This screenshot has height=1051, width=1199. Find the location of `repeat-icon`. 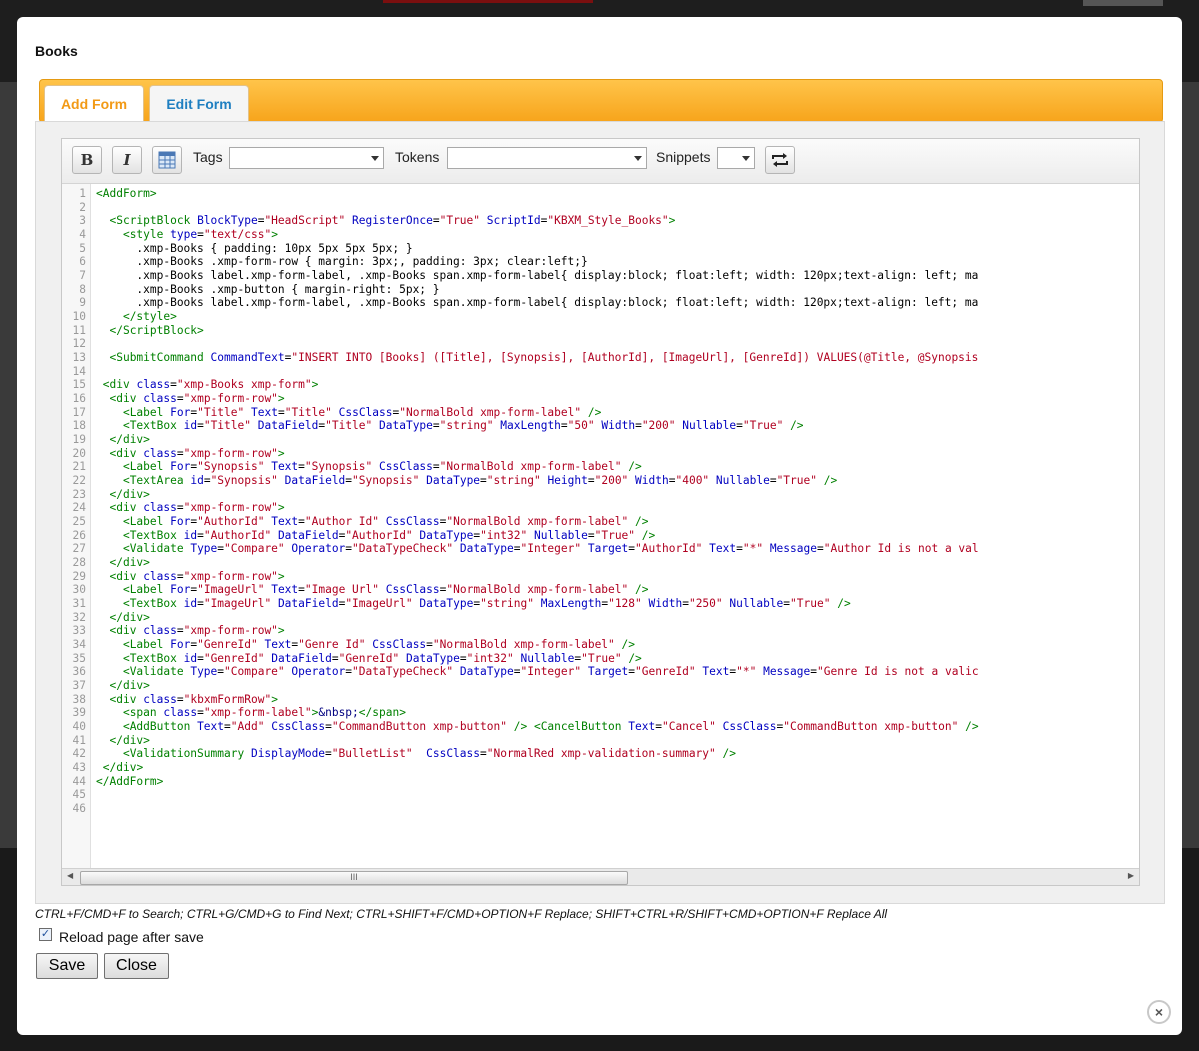

repeat-icon is located at coordinates (780, 160).